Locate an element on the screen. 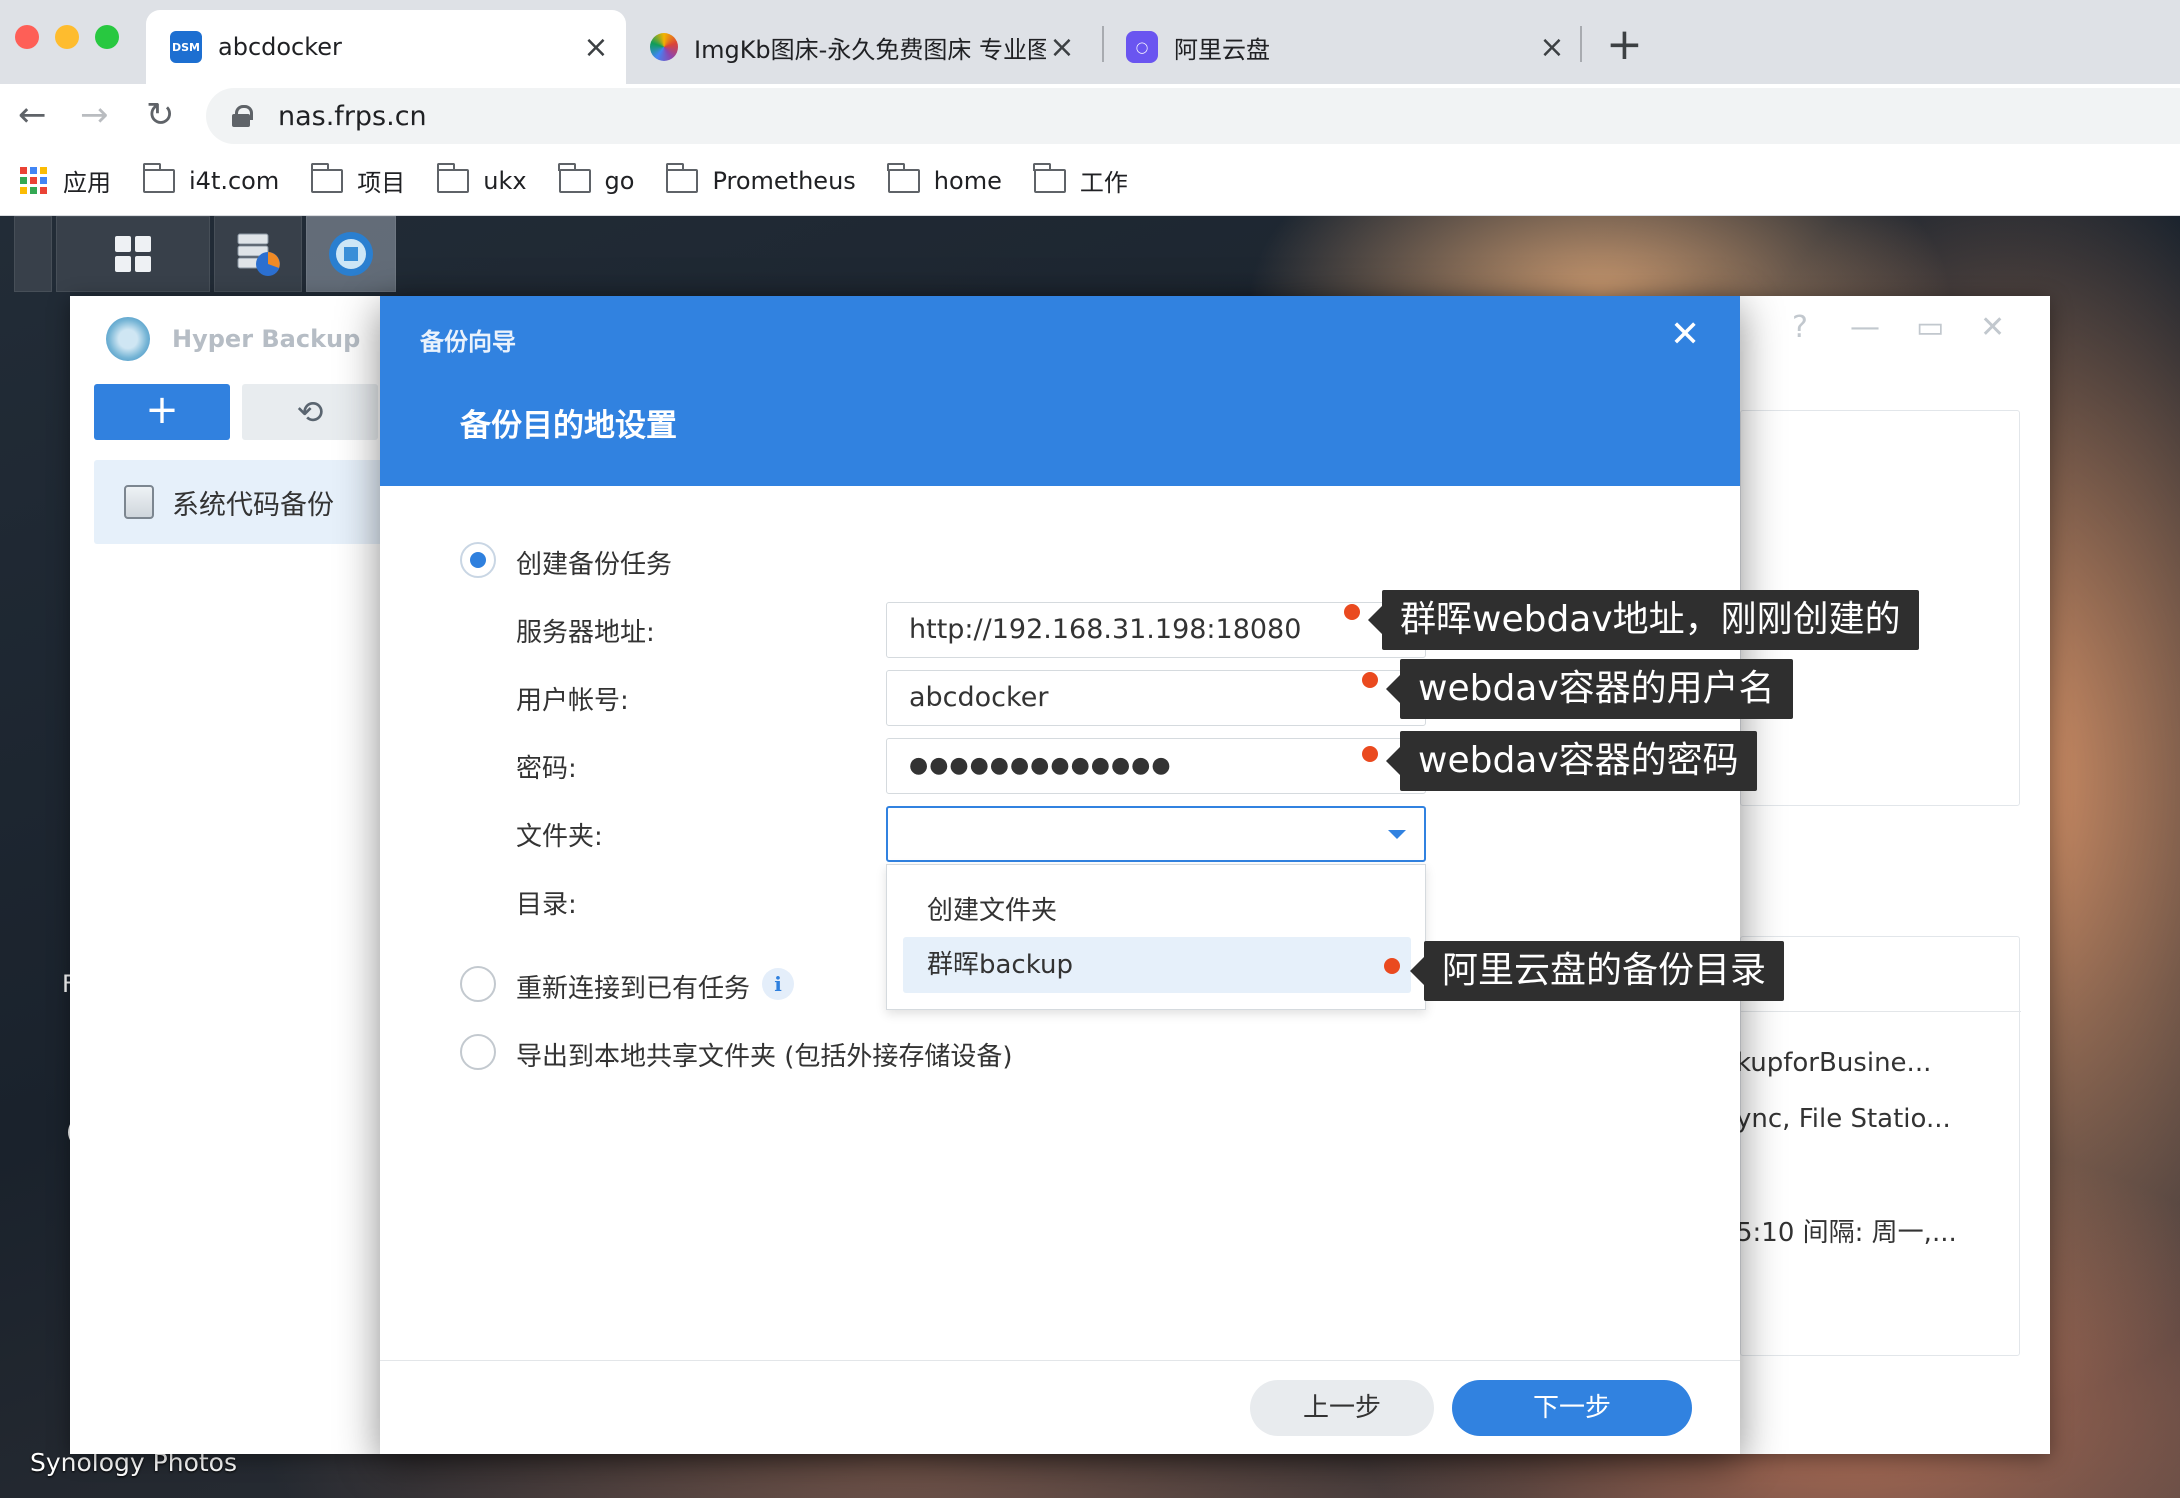 This screenshot has height=1498, width=2180. hyper-backup-icon is located at coordinates (351, 254).